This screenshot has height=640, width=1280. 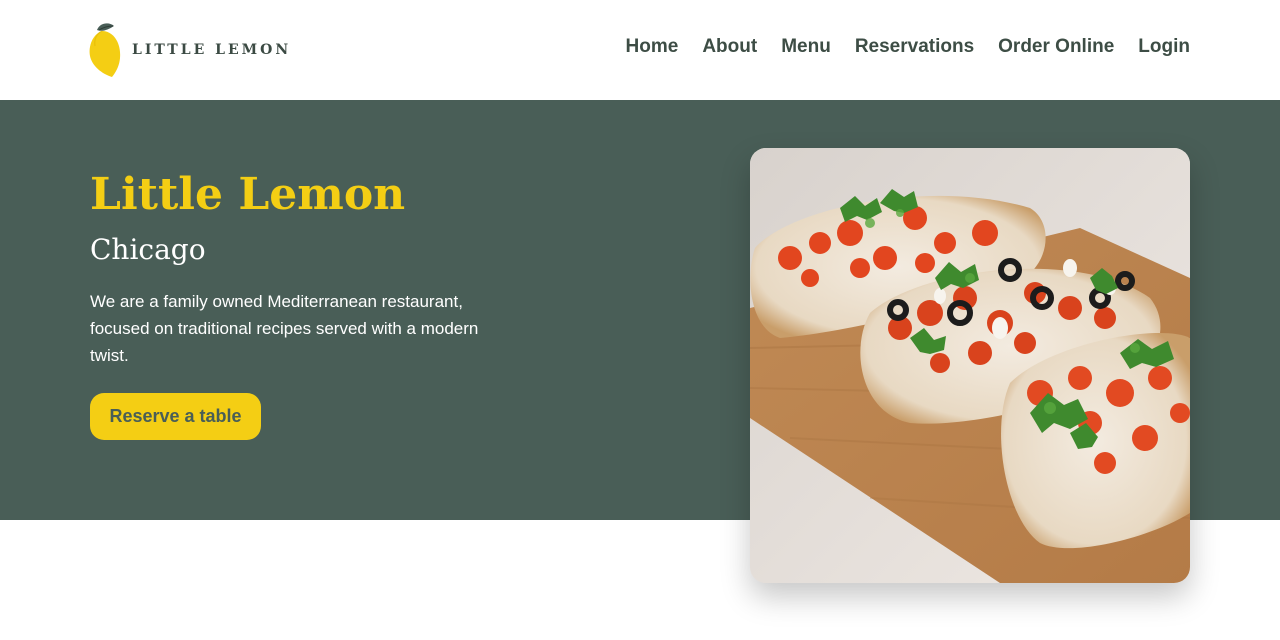 What do you see at coordinates (248, 194) in the screenshot?
I see `hero-title: Little Lemon` at bounding box center [248, 194].